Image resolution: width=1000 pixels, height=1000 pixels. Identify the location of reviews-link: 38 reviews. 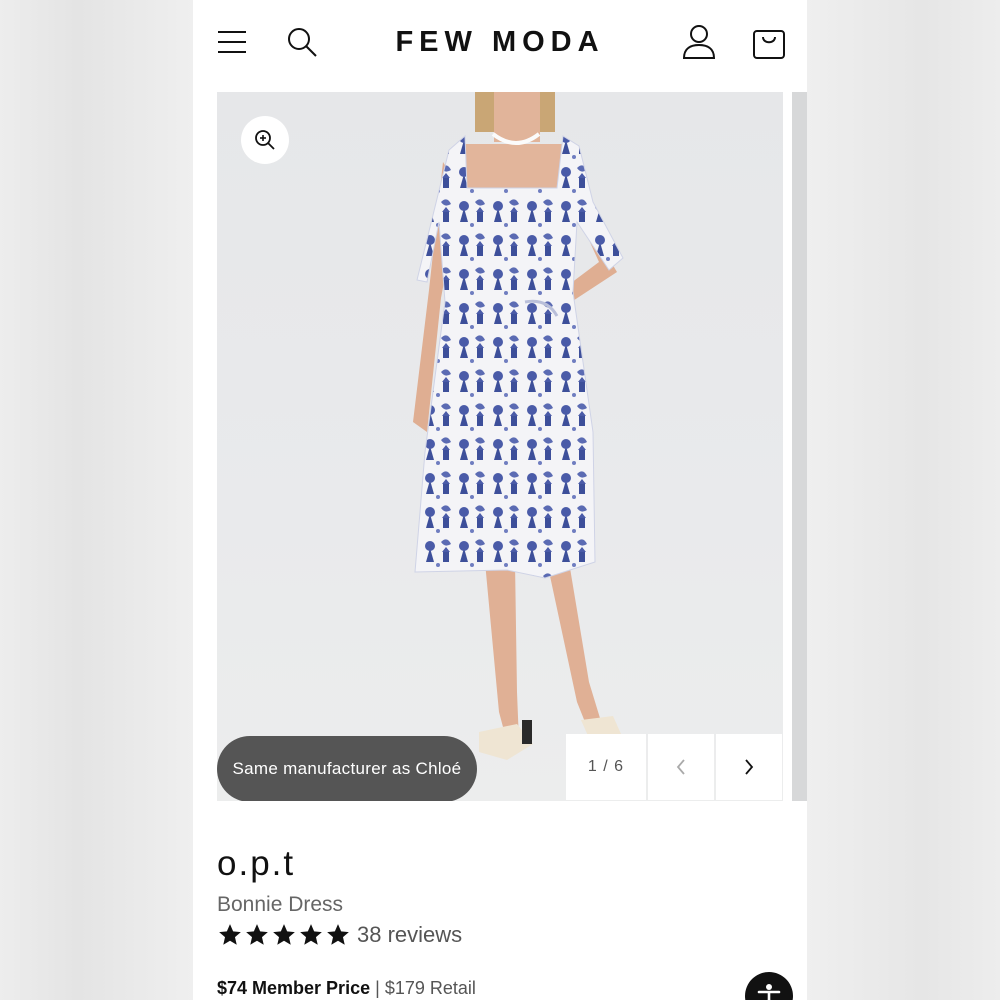
(409, 935).